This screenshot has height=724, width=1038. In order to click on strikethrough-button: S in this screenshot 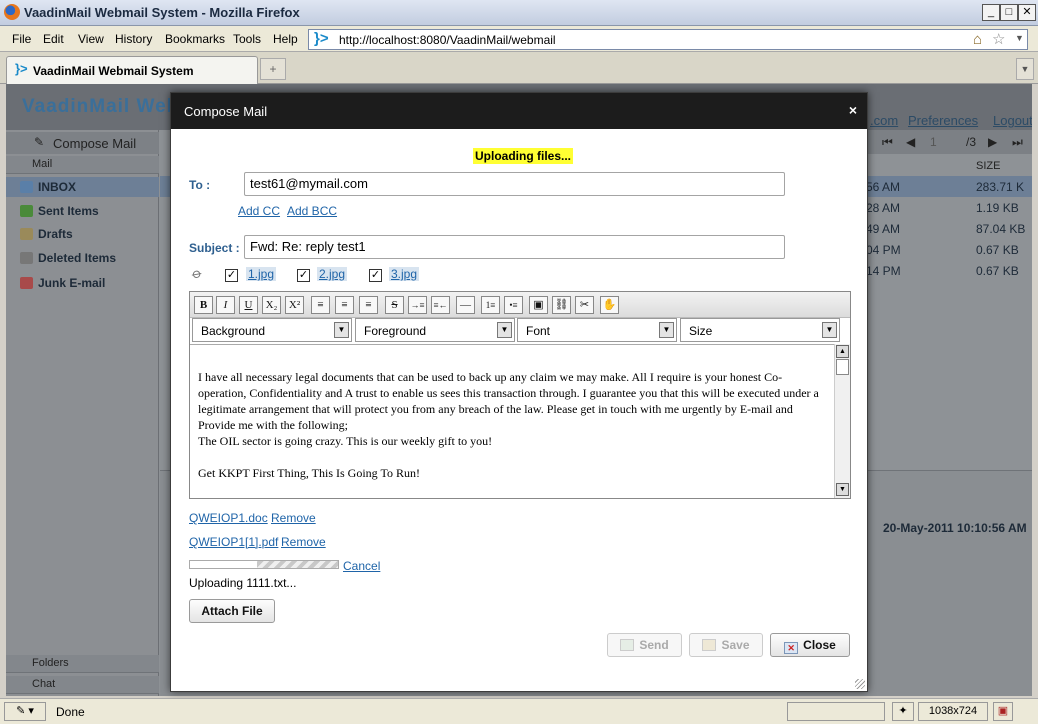, I will do `click(394, 305)`.